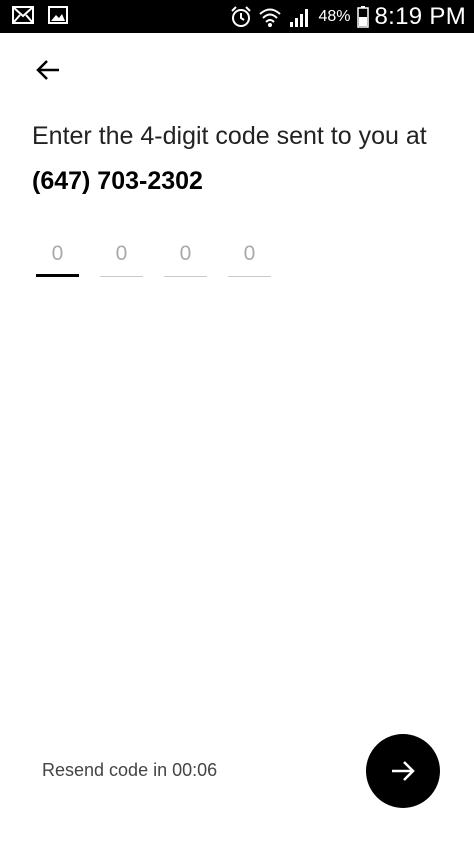  What do you see at coordinates (420, 16) in the screenshot?
I see `clock-time: 8:19 PM` at bounding box center [420, 16].